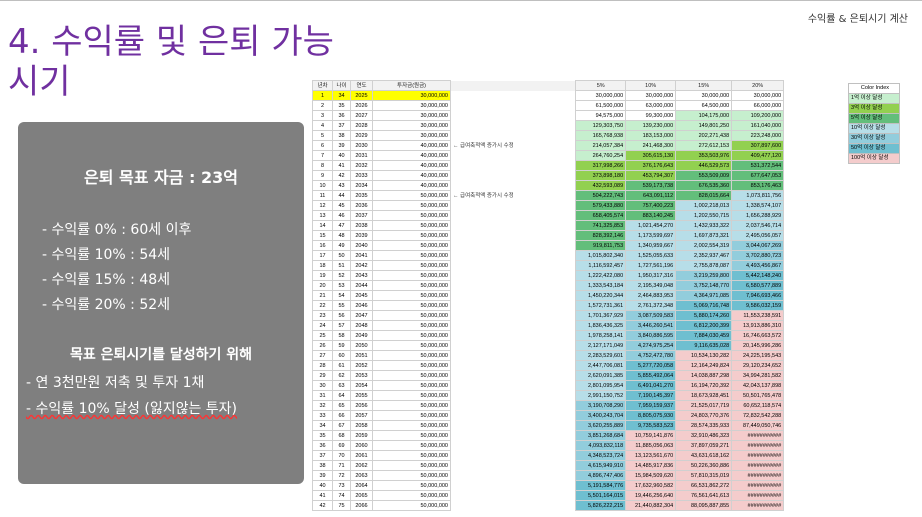  What do you see at coordinates (704, 485) in the screenshot?
I see `table-cell: 66,531,862,272` at bounding box center [704, 485].